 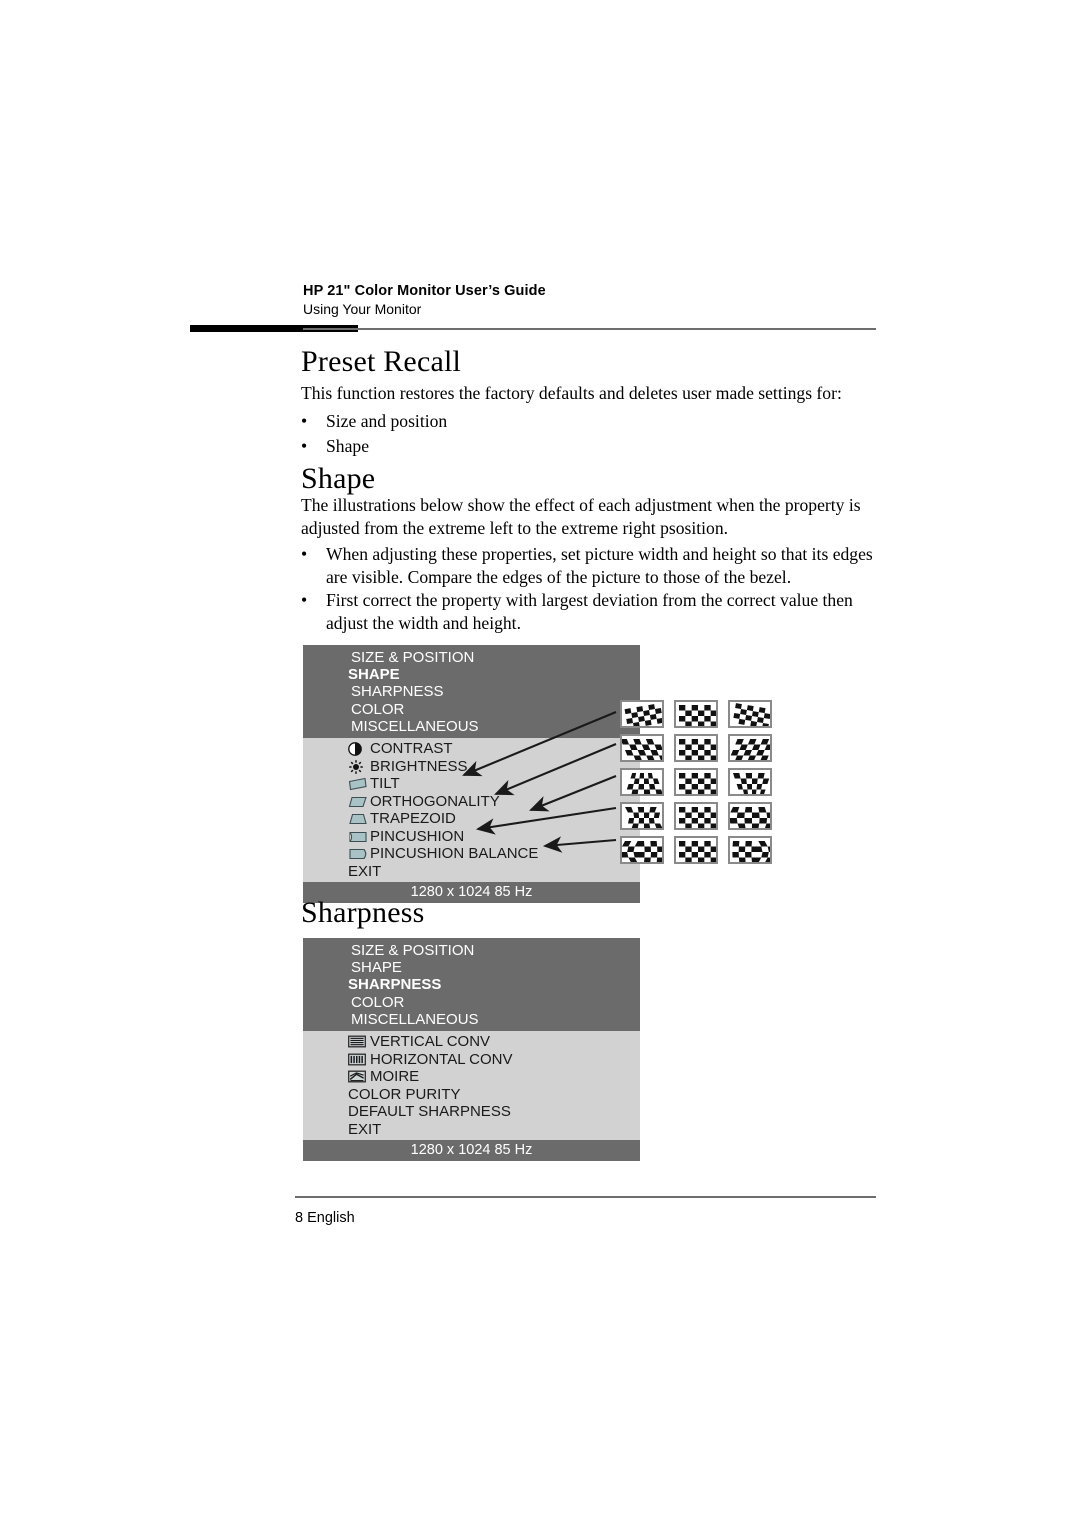 I want to click on osd-item-pincushion-balance: PINCUSHION BALANCE, so click(x=471, y=854).